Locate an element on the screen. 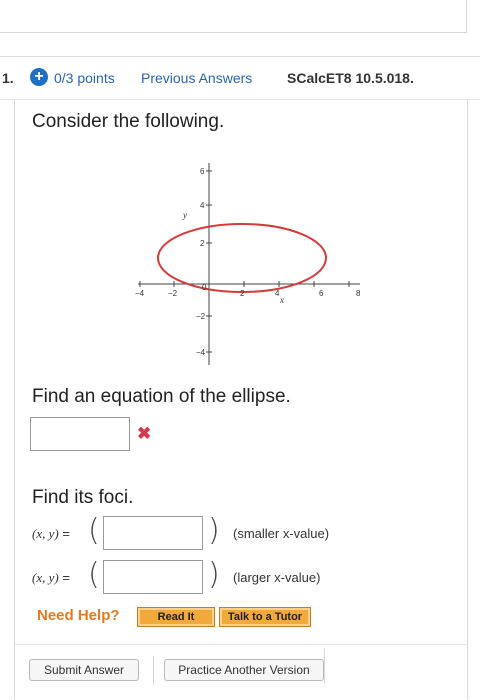  focus2-open-paren: ( is located at coordinates (94, 574).